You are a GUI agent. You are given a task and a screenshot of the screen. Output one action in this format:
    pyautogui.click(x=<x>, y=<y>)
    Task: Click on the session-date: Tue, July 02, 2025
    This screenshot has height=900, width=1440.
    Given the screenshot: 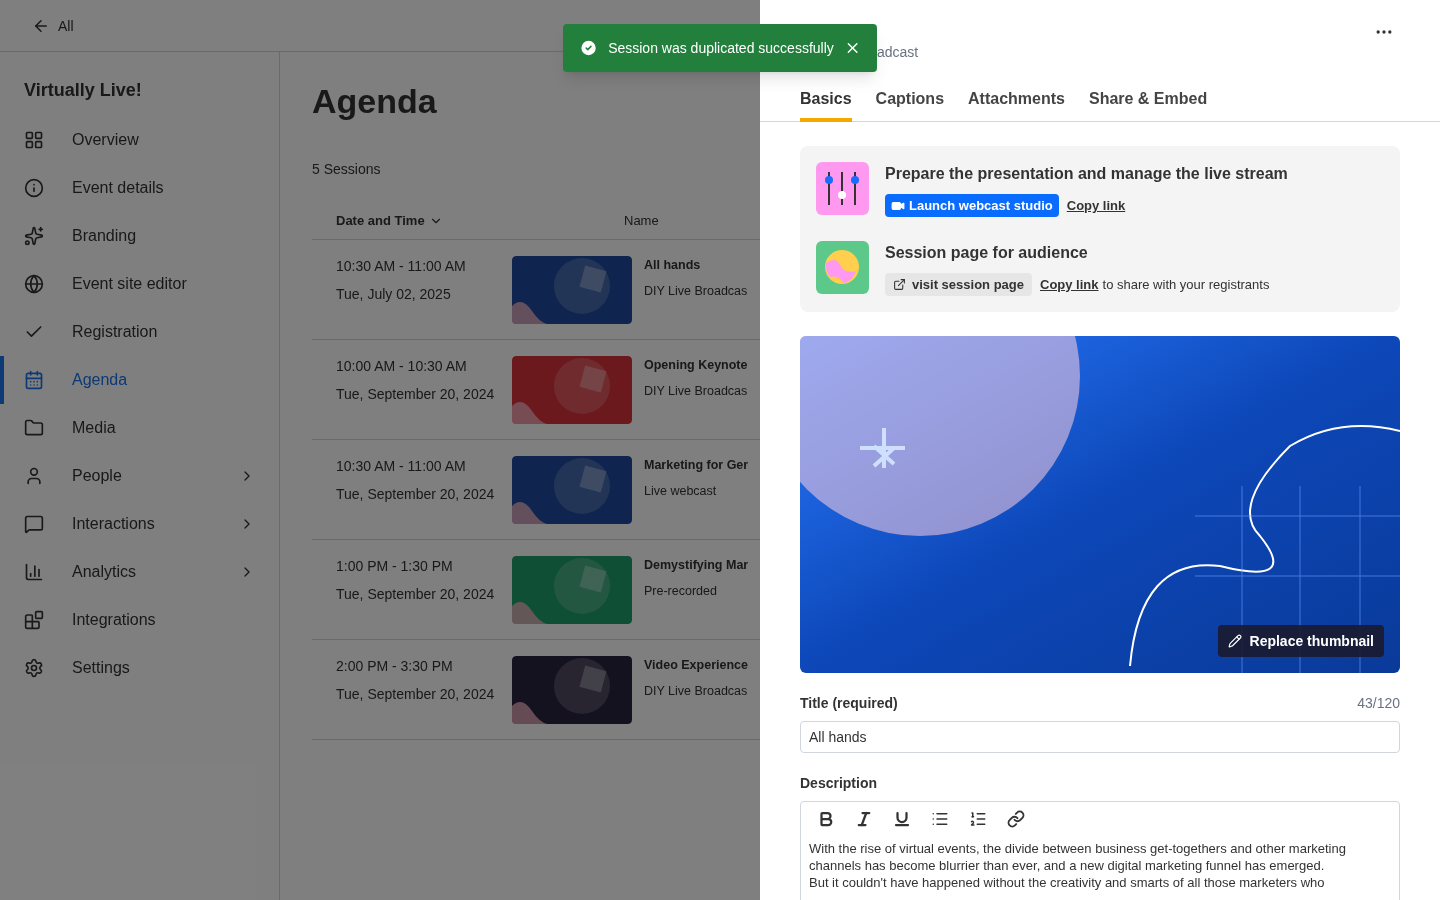 What is the action you would take?
    pyautogui.click(x=394, y=294)
    